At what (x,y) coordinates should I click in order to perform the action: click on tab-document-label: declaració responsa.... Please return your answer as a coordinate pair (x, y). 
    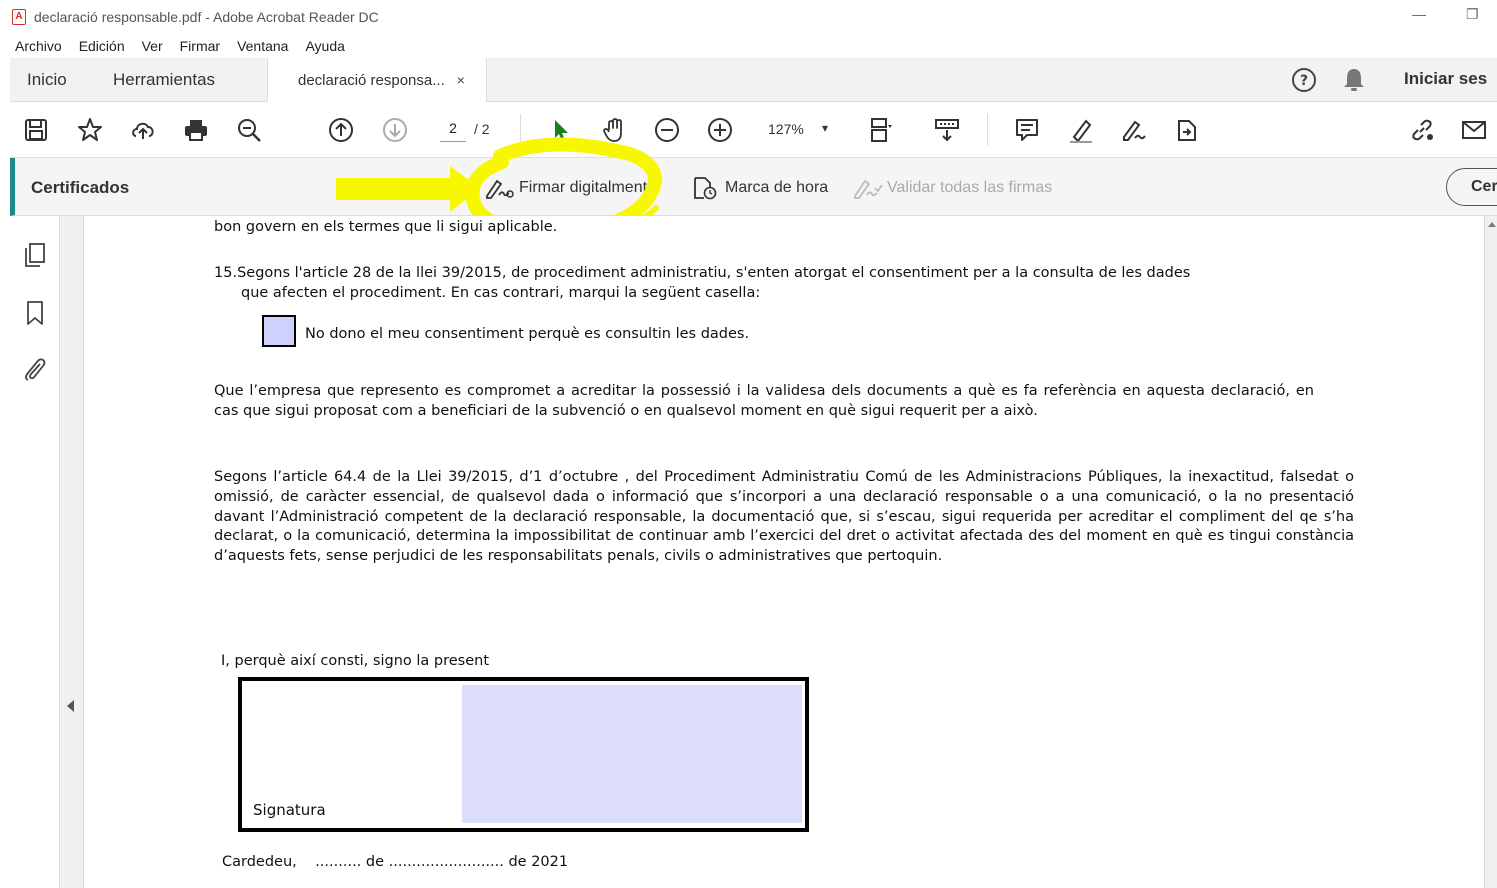
    Looking at the image, I should click on (371, 80).